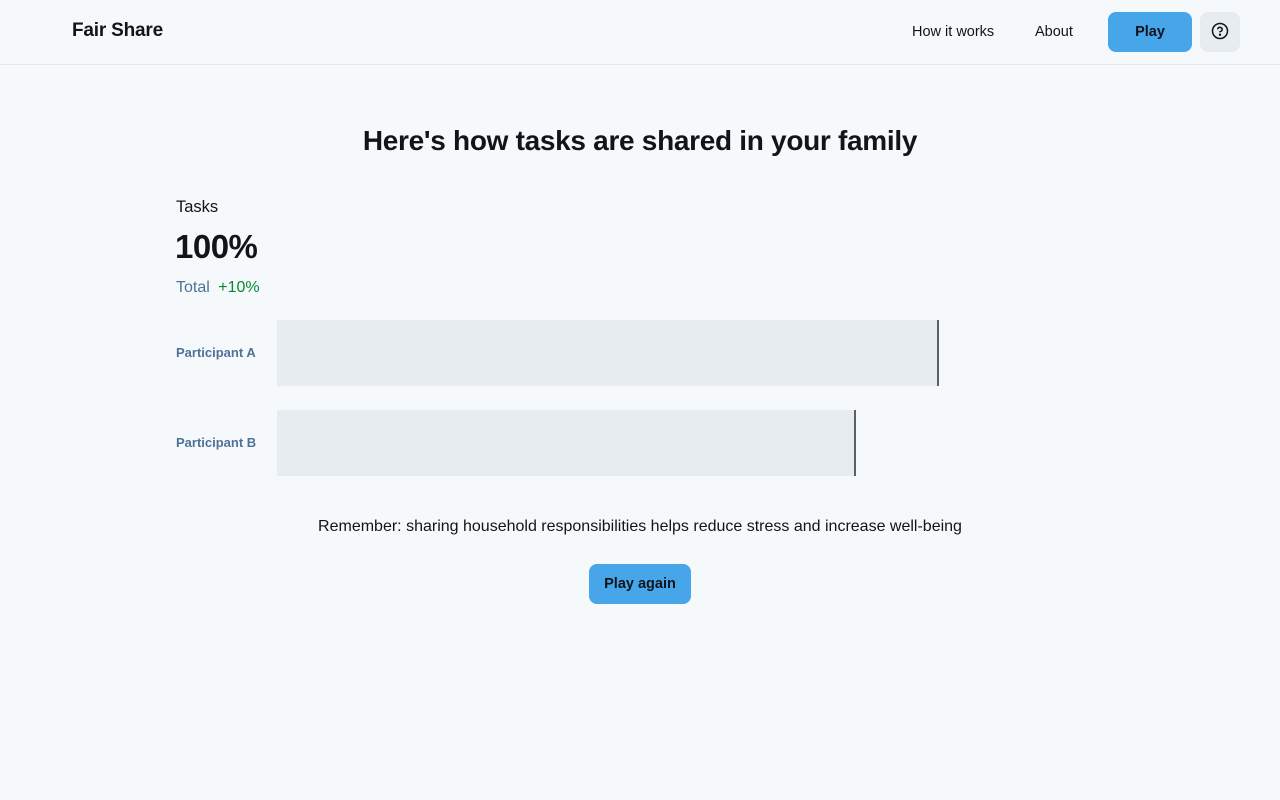 The height and width of the screenshot is (800, 1280). What do you see at coordinates (197, 207) in the screenshot?
I see `stat-label: Tasks` at bounding box center [197, 207].